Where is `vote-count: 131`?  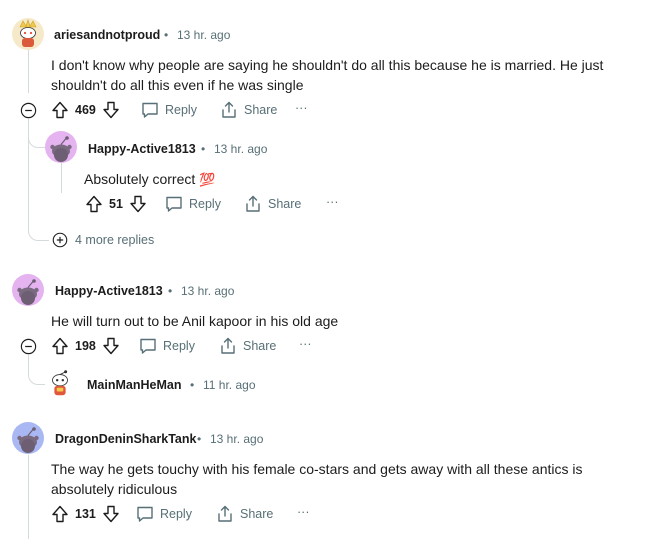 vote-count: 131 is located at coordinates (85, 514).